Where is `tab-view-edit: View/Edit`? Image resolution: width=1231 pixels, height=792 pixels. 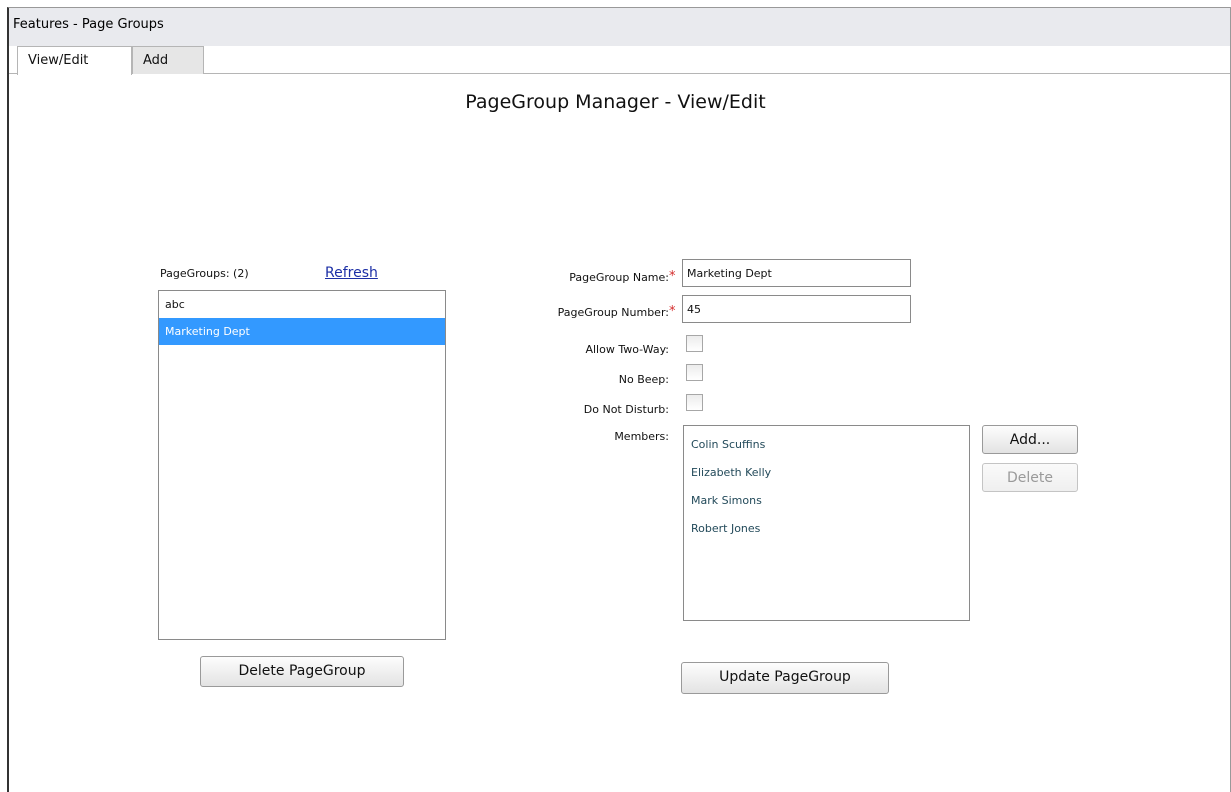
tab-view-edit: View/Edit is located at coordinates (74, 60).